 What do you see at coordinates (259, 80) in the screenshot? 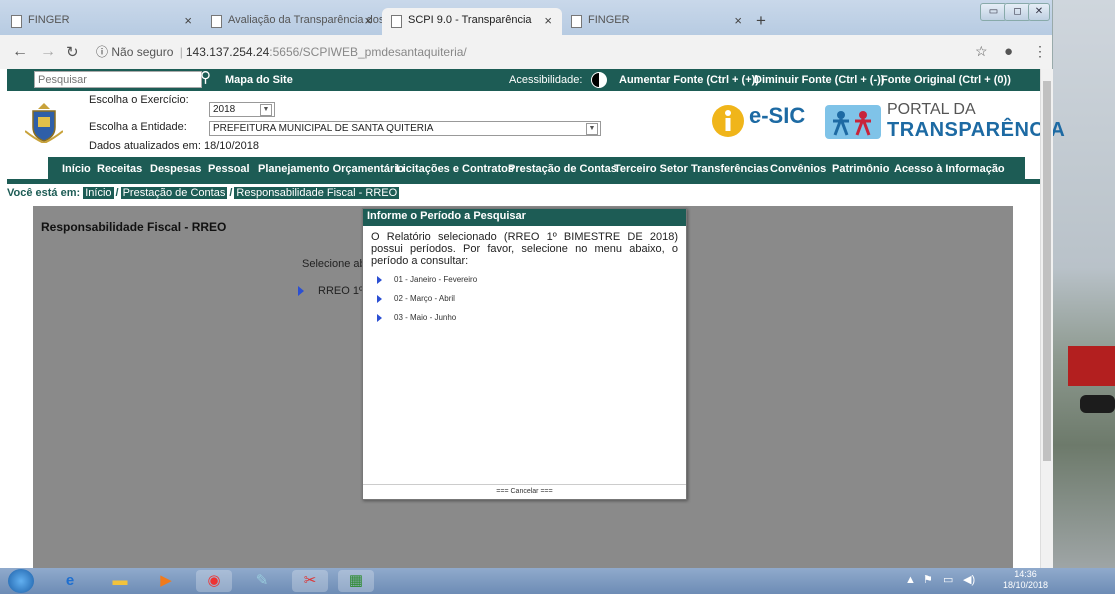
I see `site-map-link: Mapa do Site` at bounding box center [259, 80].